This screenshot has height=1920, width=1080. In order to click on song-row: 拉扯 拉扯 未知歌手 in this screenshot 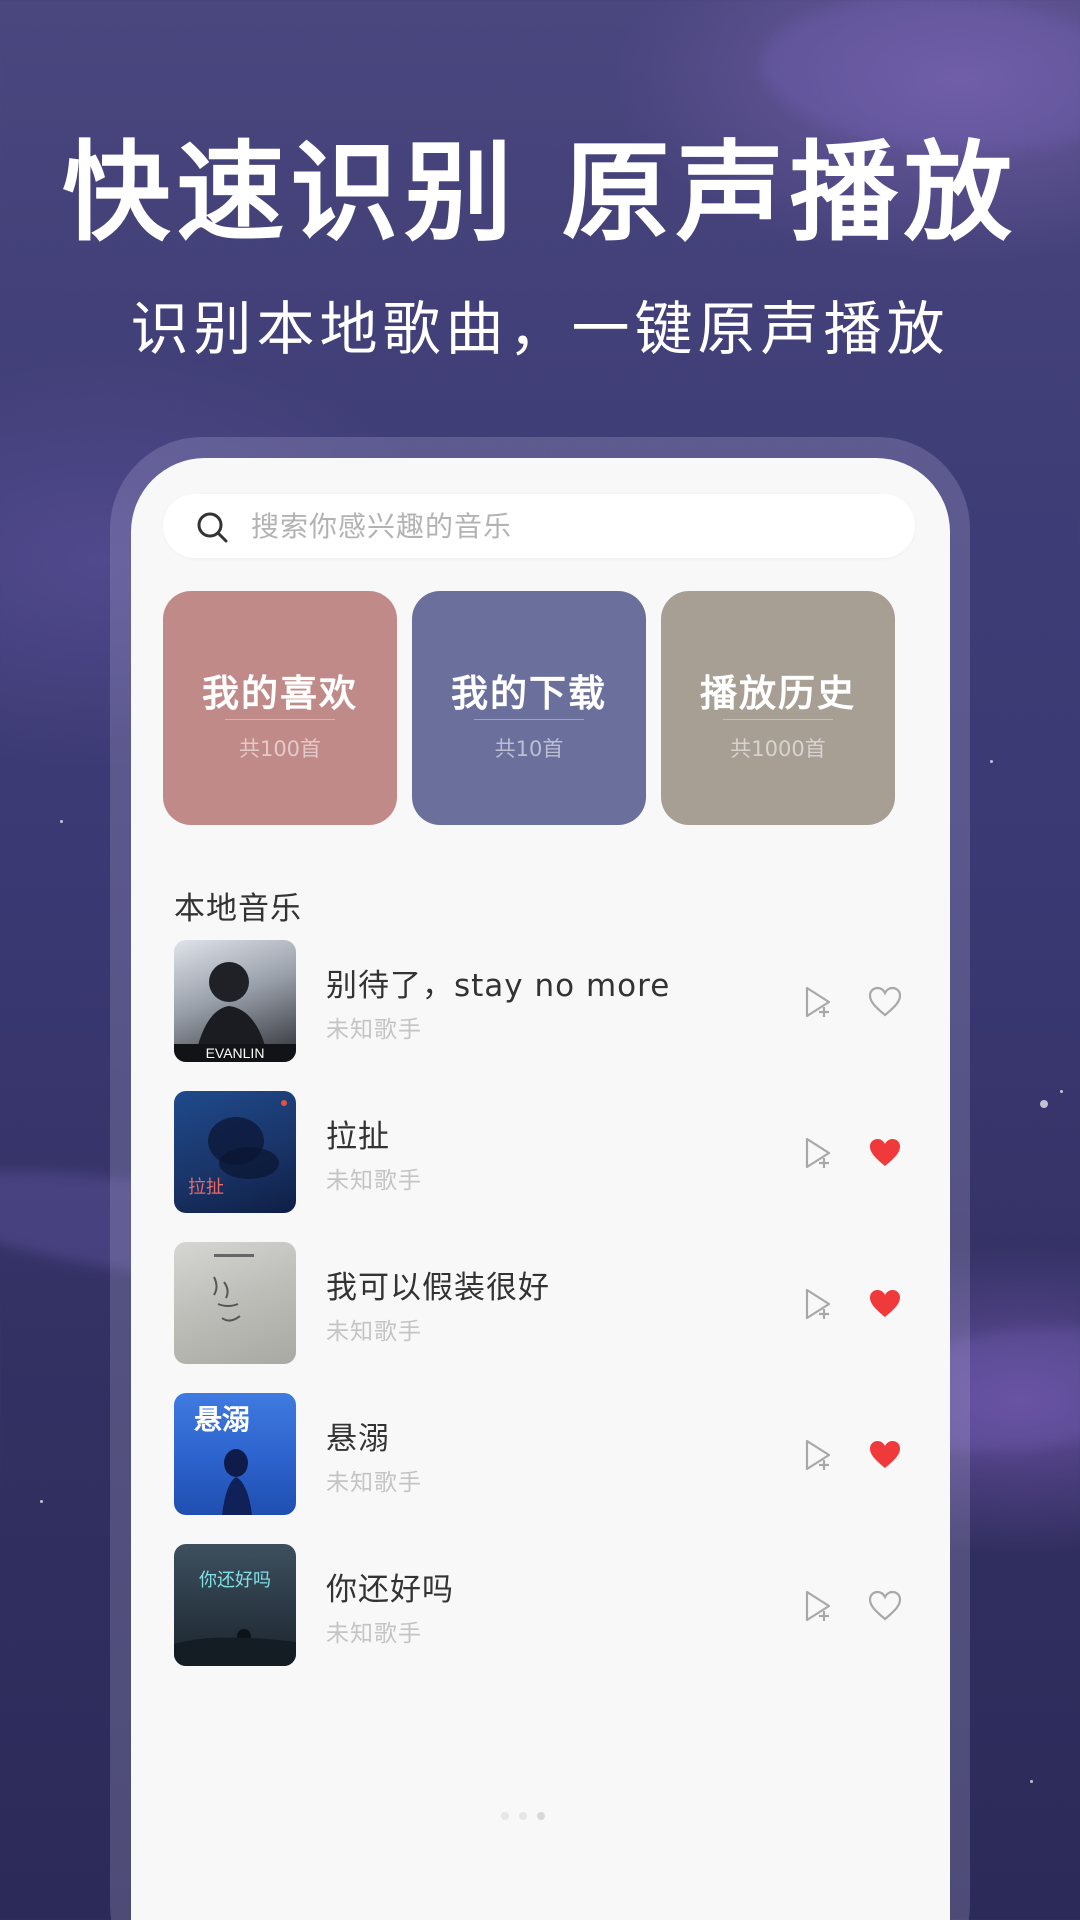, I will do `click(540, 1153)`.